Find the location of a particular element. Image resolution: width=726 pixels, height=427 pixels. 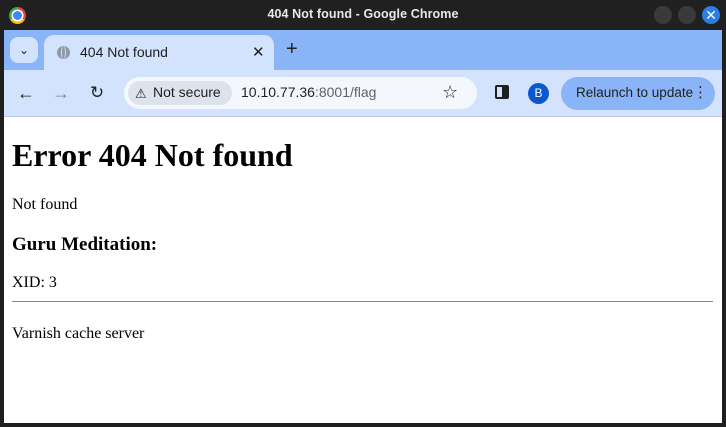

relaunch-button: Relaunch to update ⋮ is located at coordinates (638, 93).